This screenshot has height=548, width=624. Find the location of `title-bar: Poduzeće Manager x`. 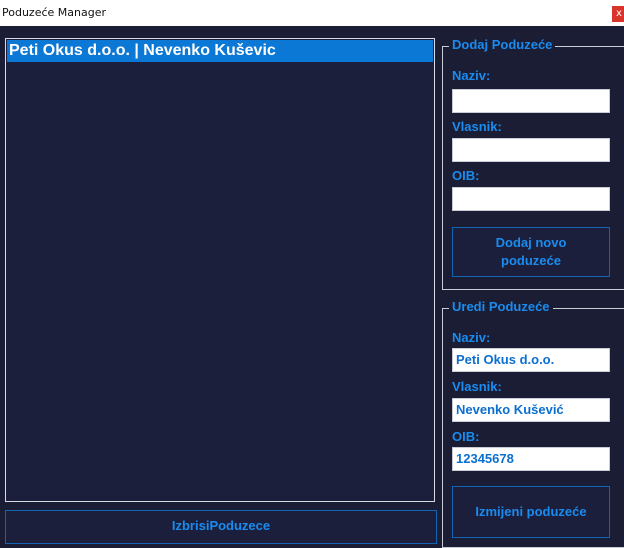

title-bar: Poduzeće Manager x is located at coordinates (312, 13).